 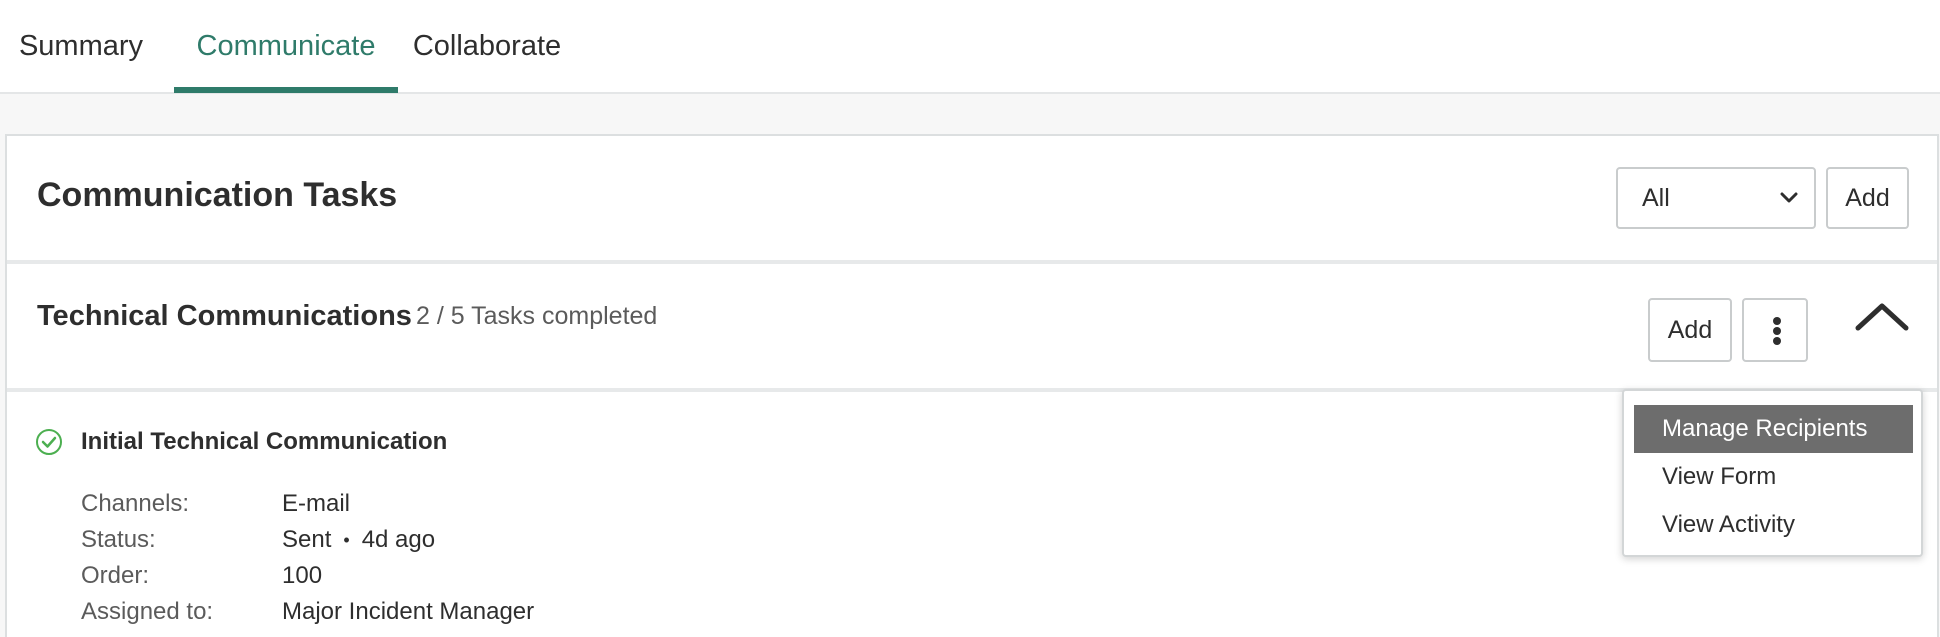 I want to click on task-title: Initial Technical Communication, so click(x=264, y=442).